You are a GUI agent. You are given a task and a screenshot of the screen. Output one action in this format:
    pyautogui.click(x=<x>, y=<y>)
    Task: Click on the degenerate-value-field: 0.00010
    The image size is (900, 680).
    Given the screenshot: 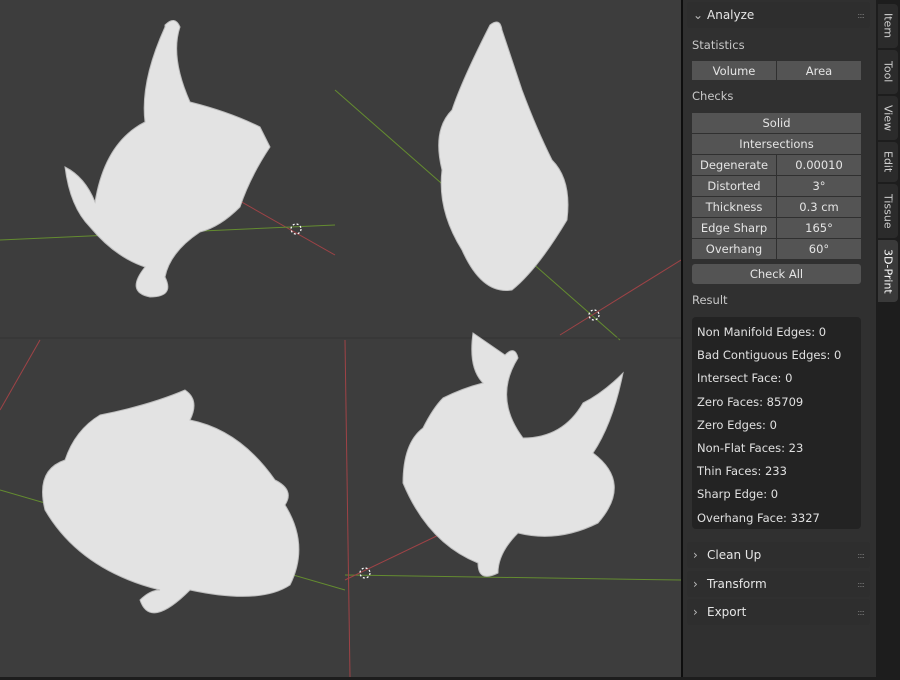 What is the action you would take?
    pyautogui.click(x=819, y=165)
    